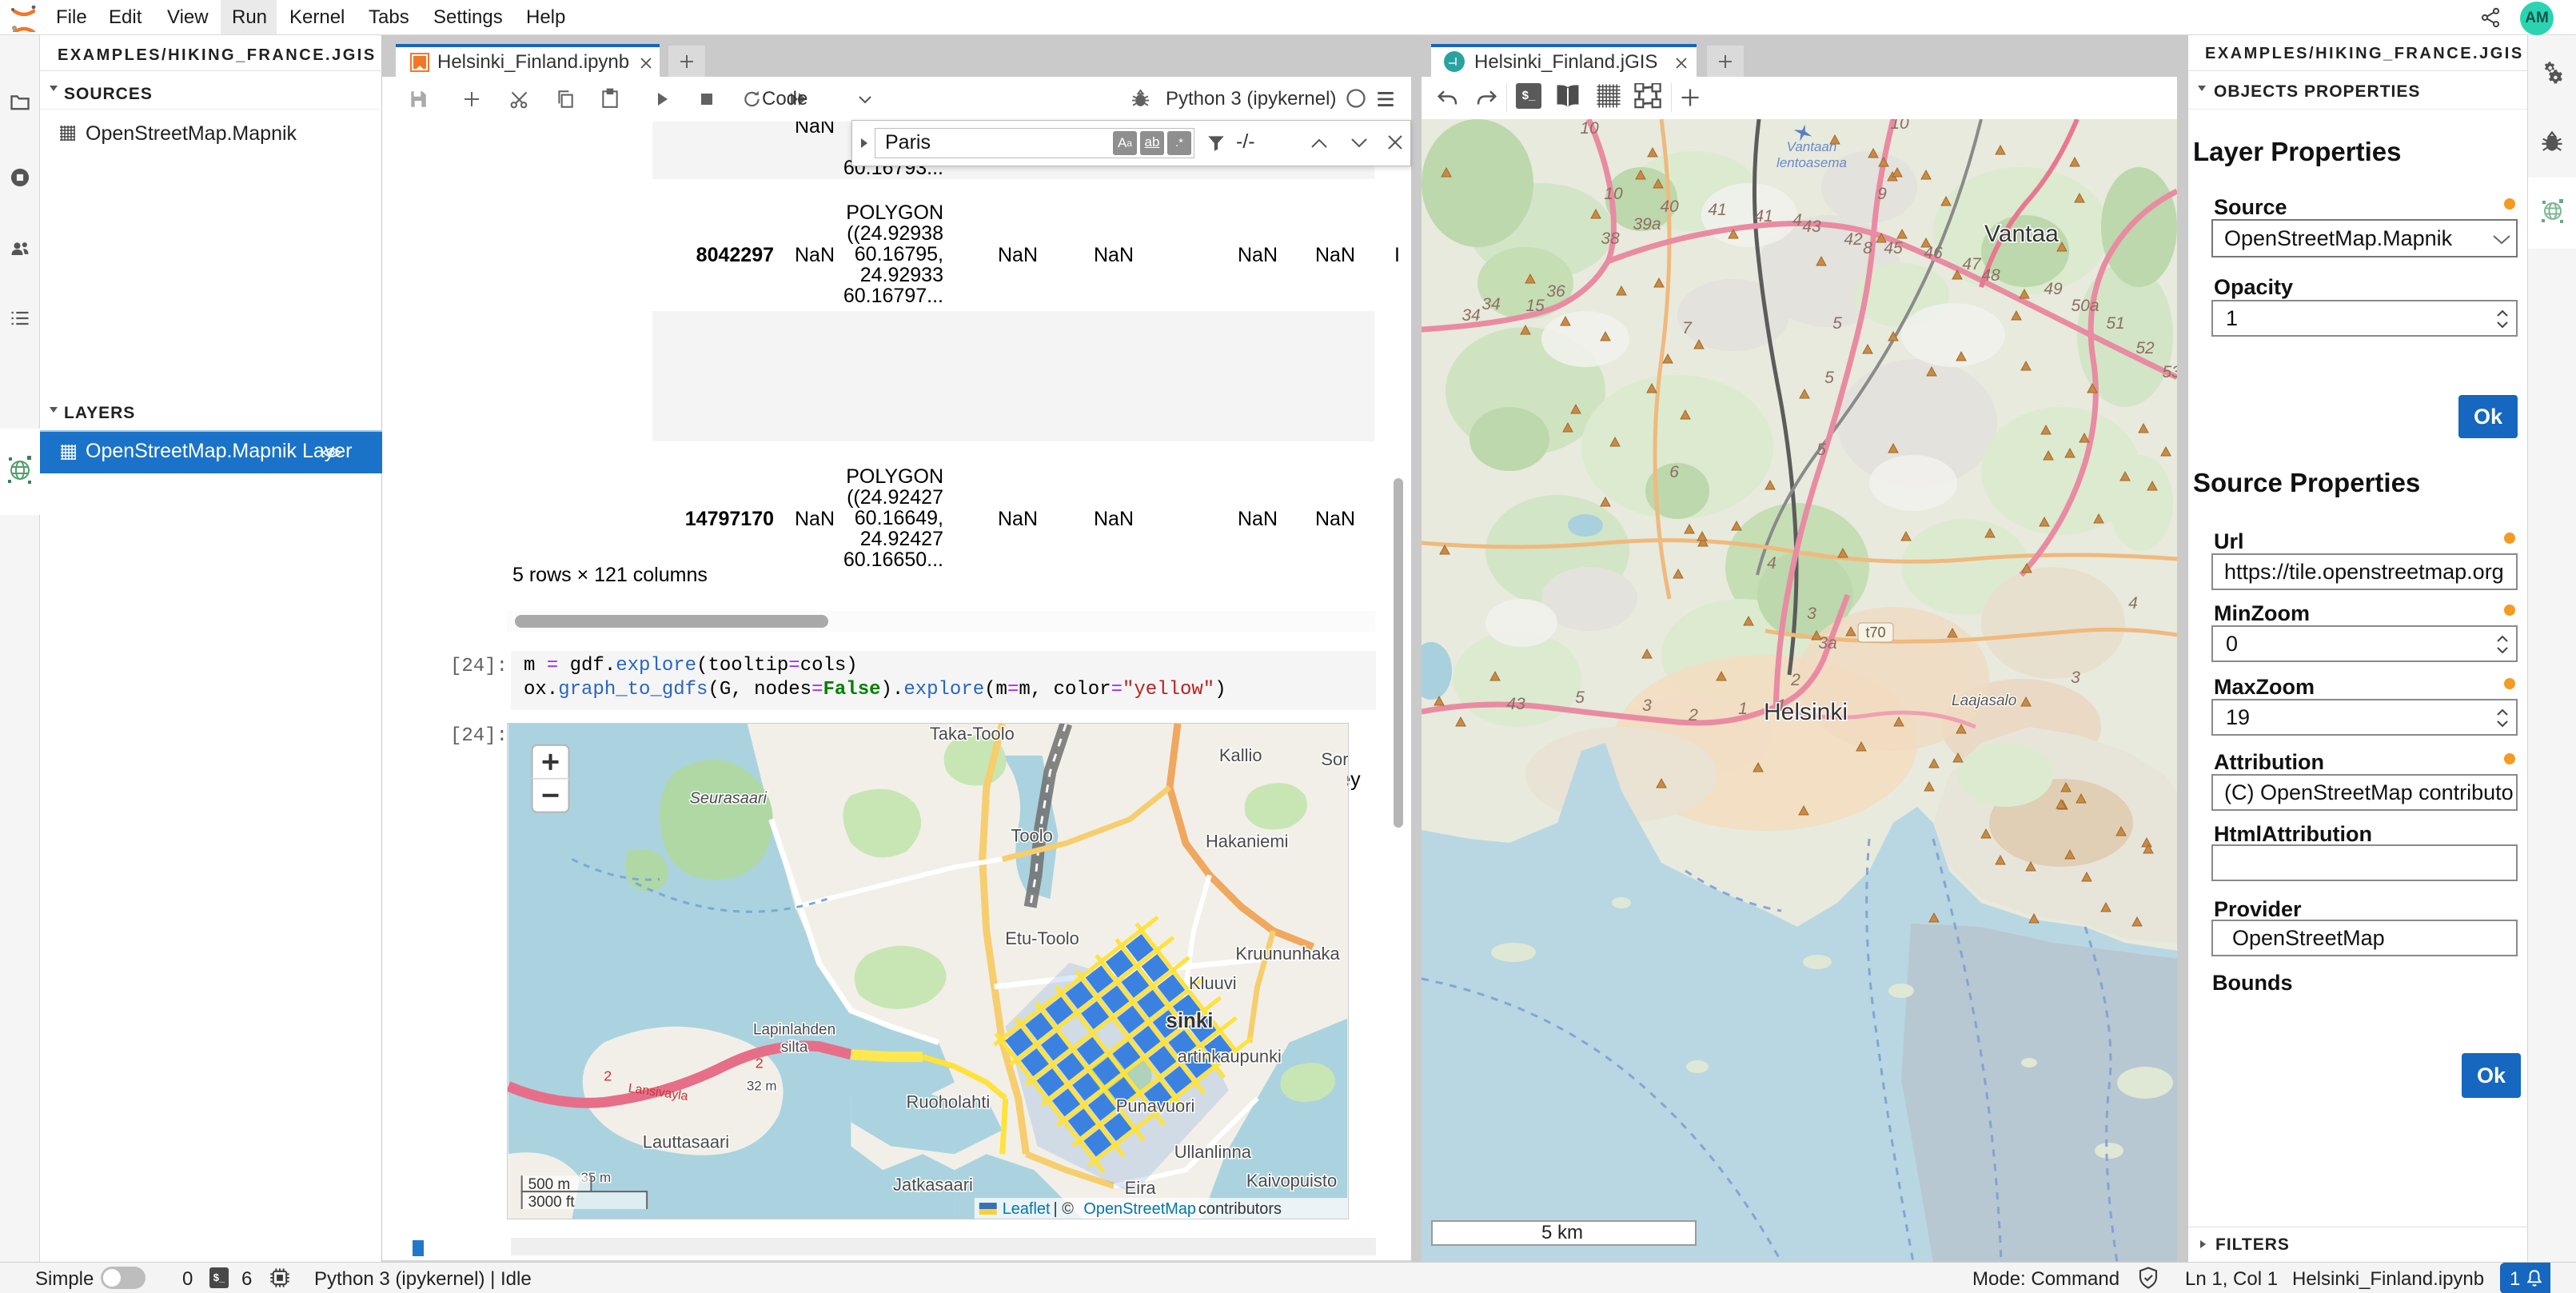 This screenshot has width=2576, height=1293. I want to click on svg-text: 9, so click(1882, 194).